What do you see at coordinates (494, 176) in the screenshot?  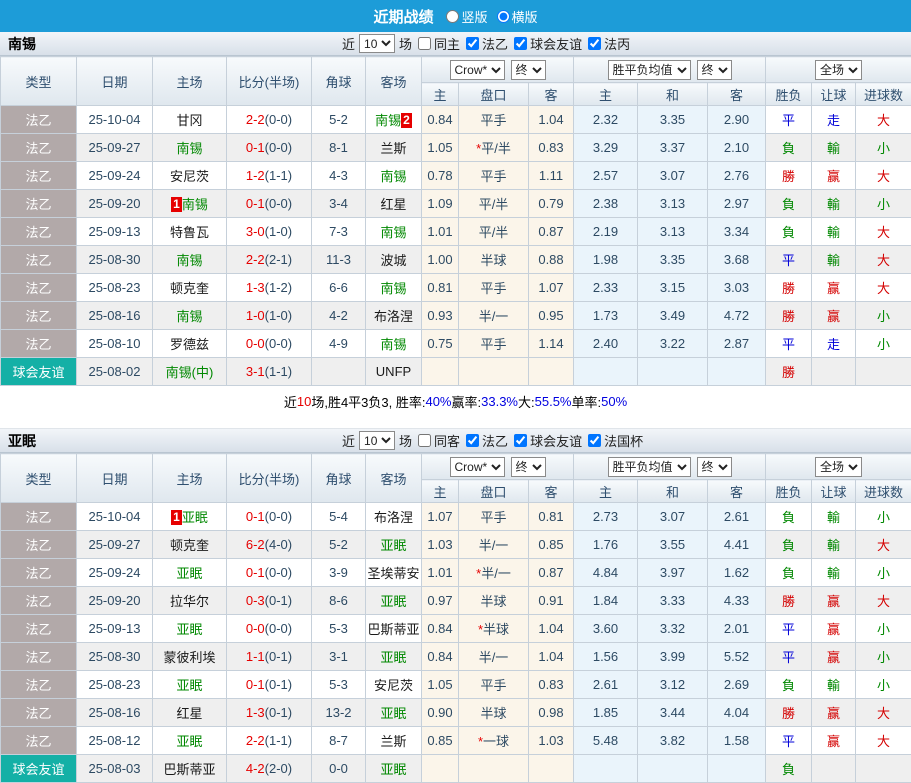 I see `handicap-cell: 平手` at bounding box center [494, 176].